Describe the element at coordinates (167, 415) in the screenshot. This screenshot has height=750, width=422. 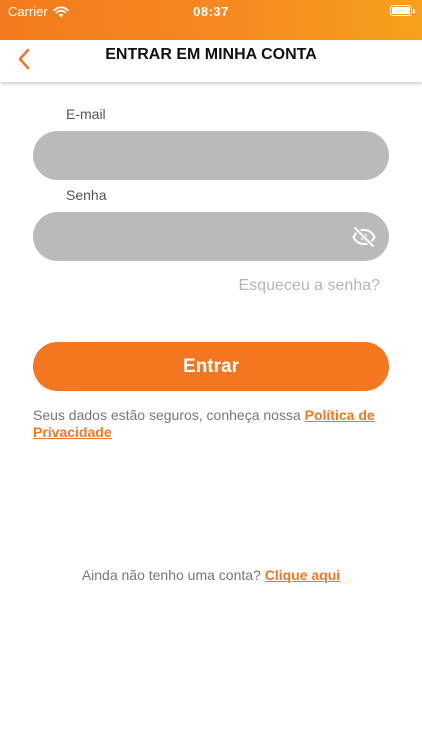
I see `privacy-text: Seus dados estão seguros, conheça nossa` at that location.